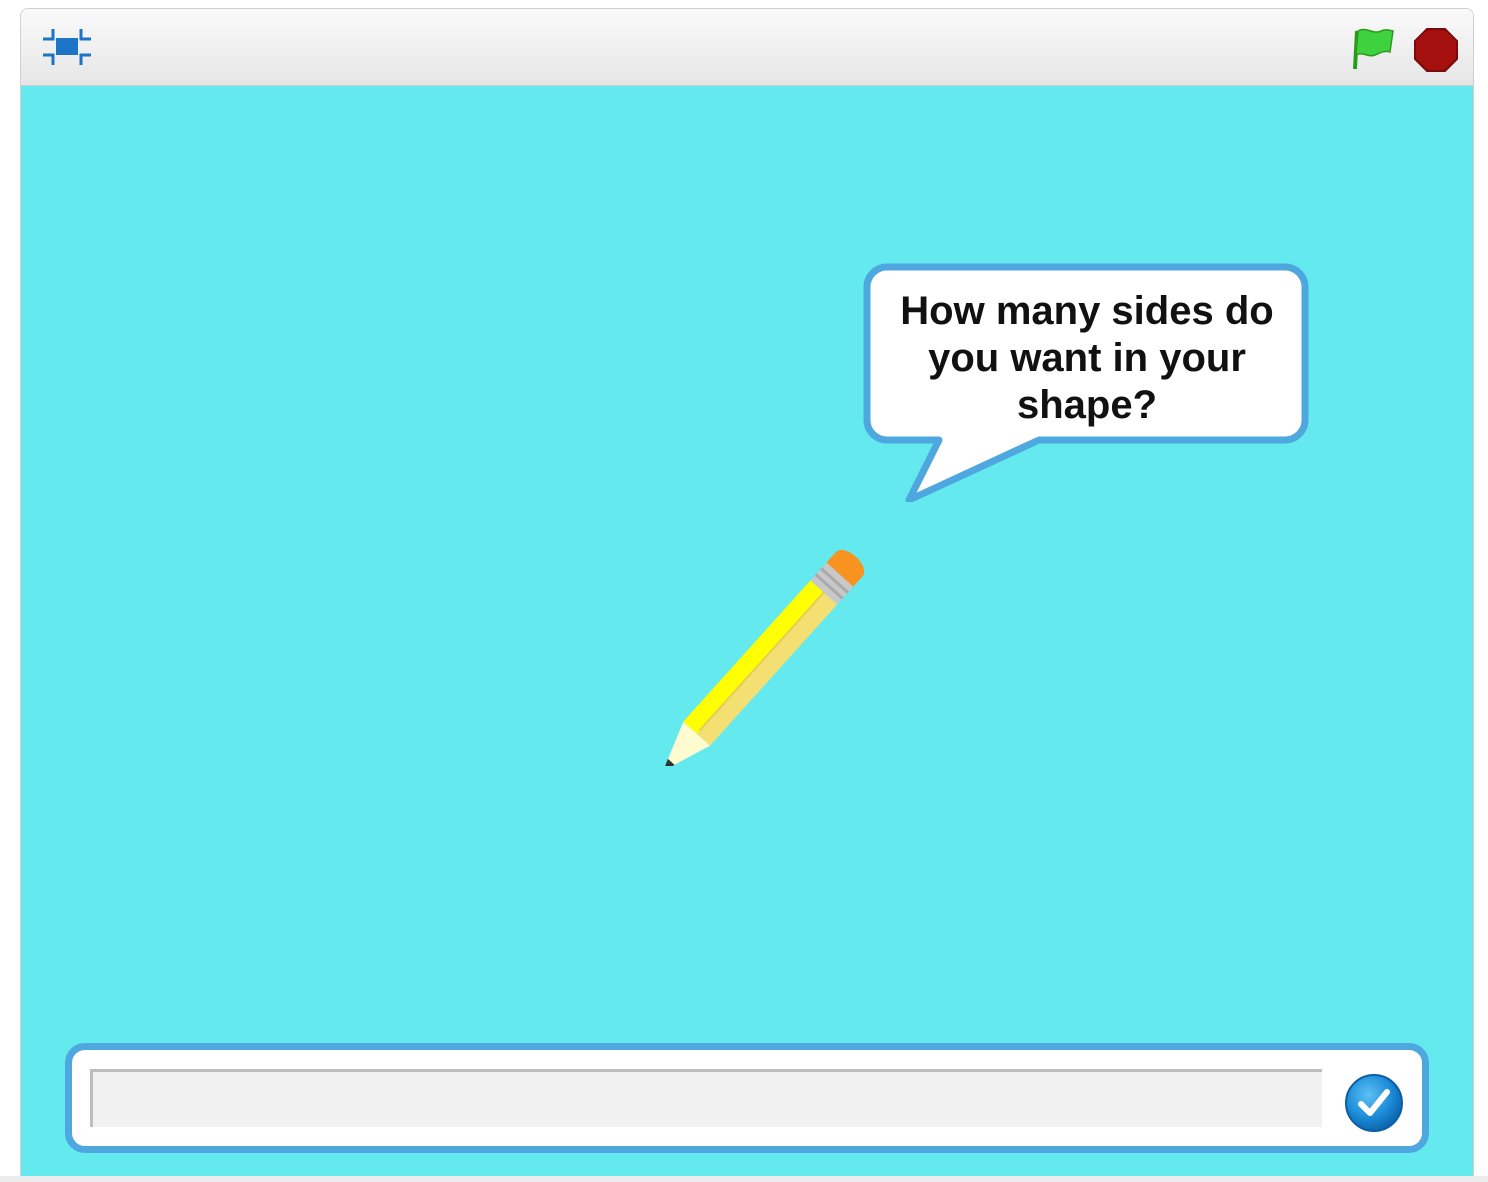 Image resolution: width=1488 pixels, height=1182 pixels. Describe the element at coordinates (771, 635) in the screenshot. I see `pencil-sprite` at that location.